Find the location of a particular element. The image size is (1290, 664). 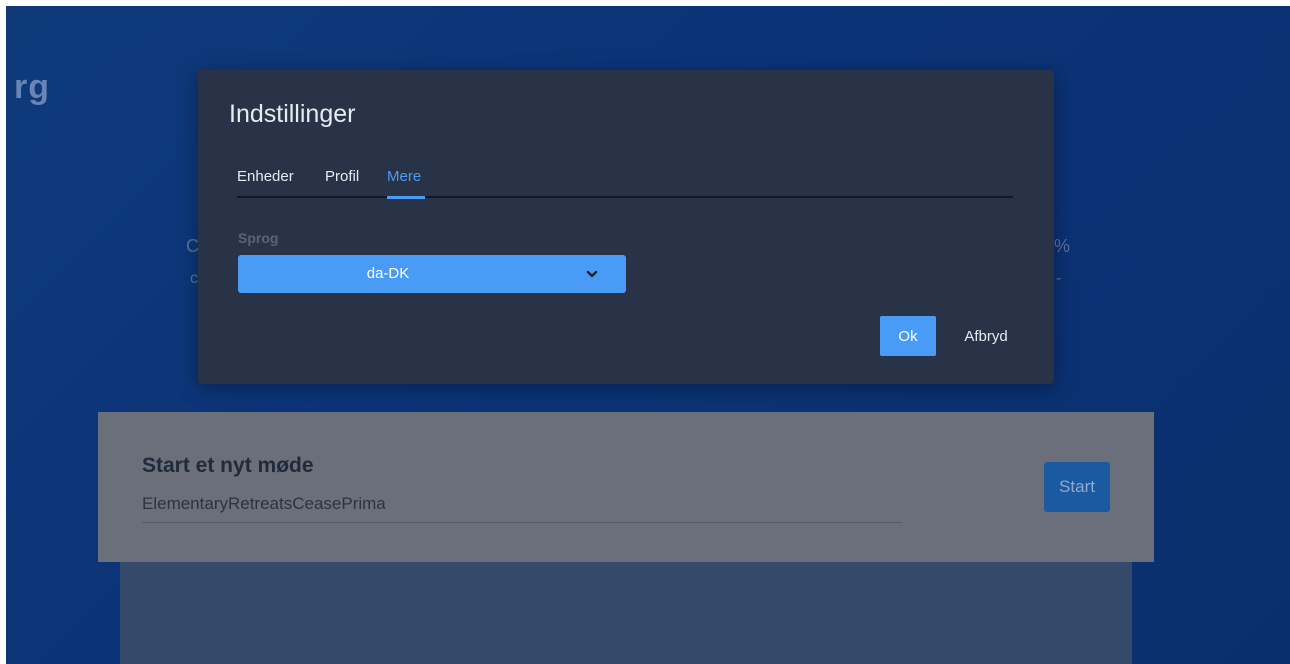

language-select-value: da-DK is located at coordinates (388, 273).